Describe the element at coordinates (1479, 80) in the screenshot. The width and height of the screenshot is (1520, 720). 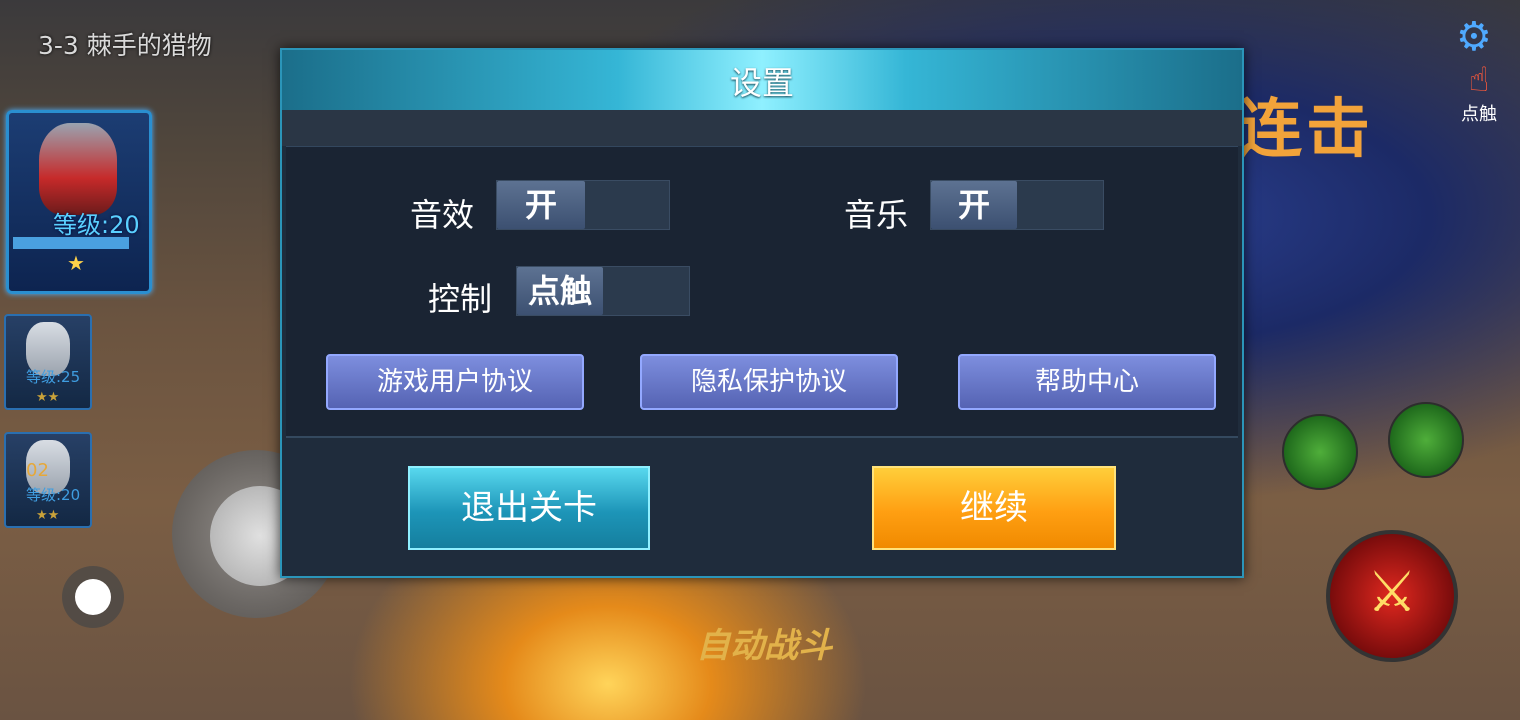
I see `hand-icon: ☝` at that location.